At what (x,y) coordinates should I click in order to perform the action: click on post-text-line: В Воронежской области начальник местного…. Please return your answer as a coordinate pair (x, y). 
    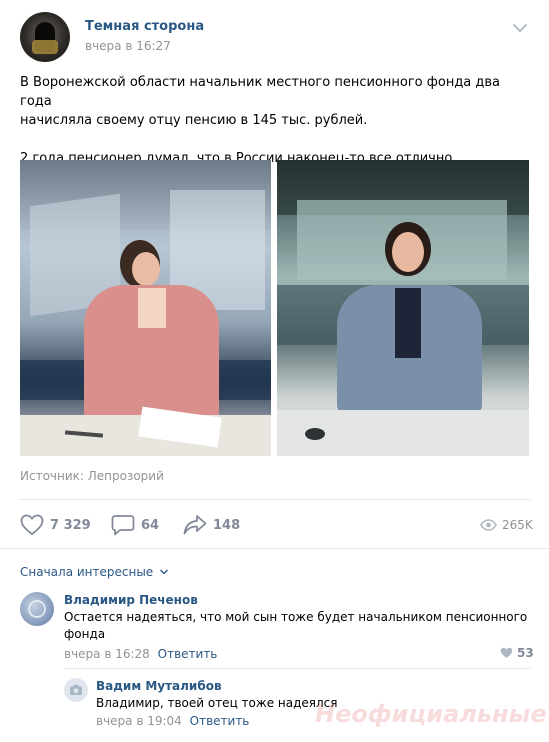
    Looking at the image, I should click on (260, 92).